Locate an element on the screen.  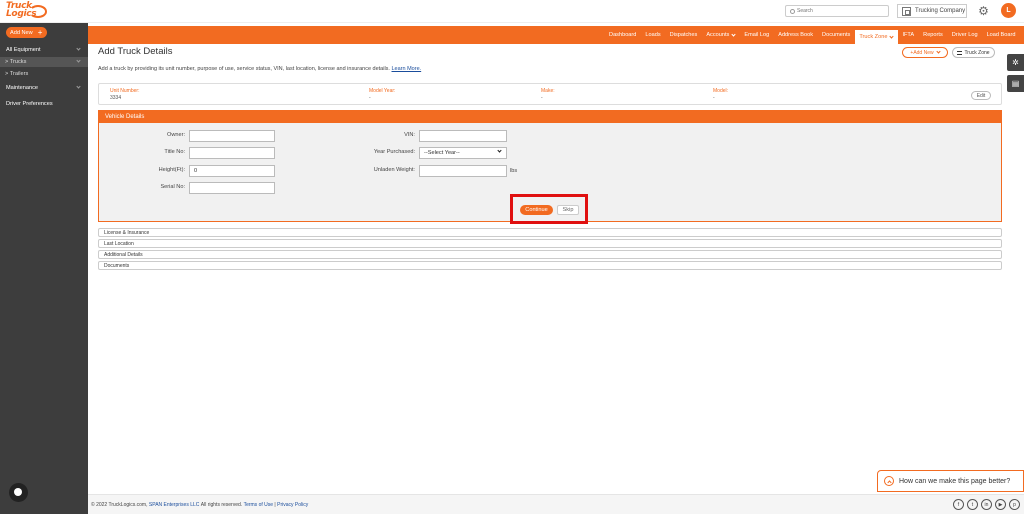
chat-icon is located at coordinates (18, 492).